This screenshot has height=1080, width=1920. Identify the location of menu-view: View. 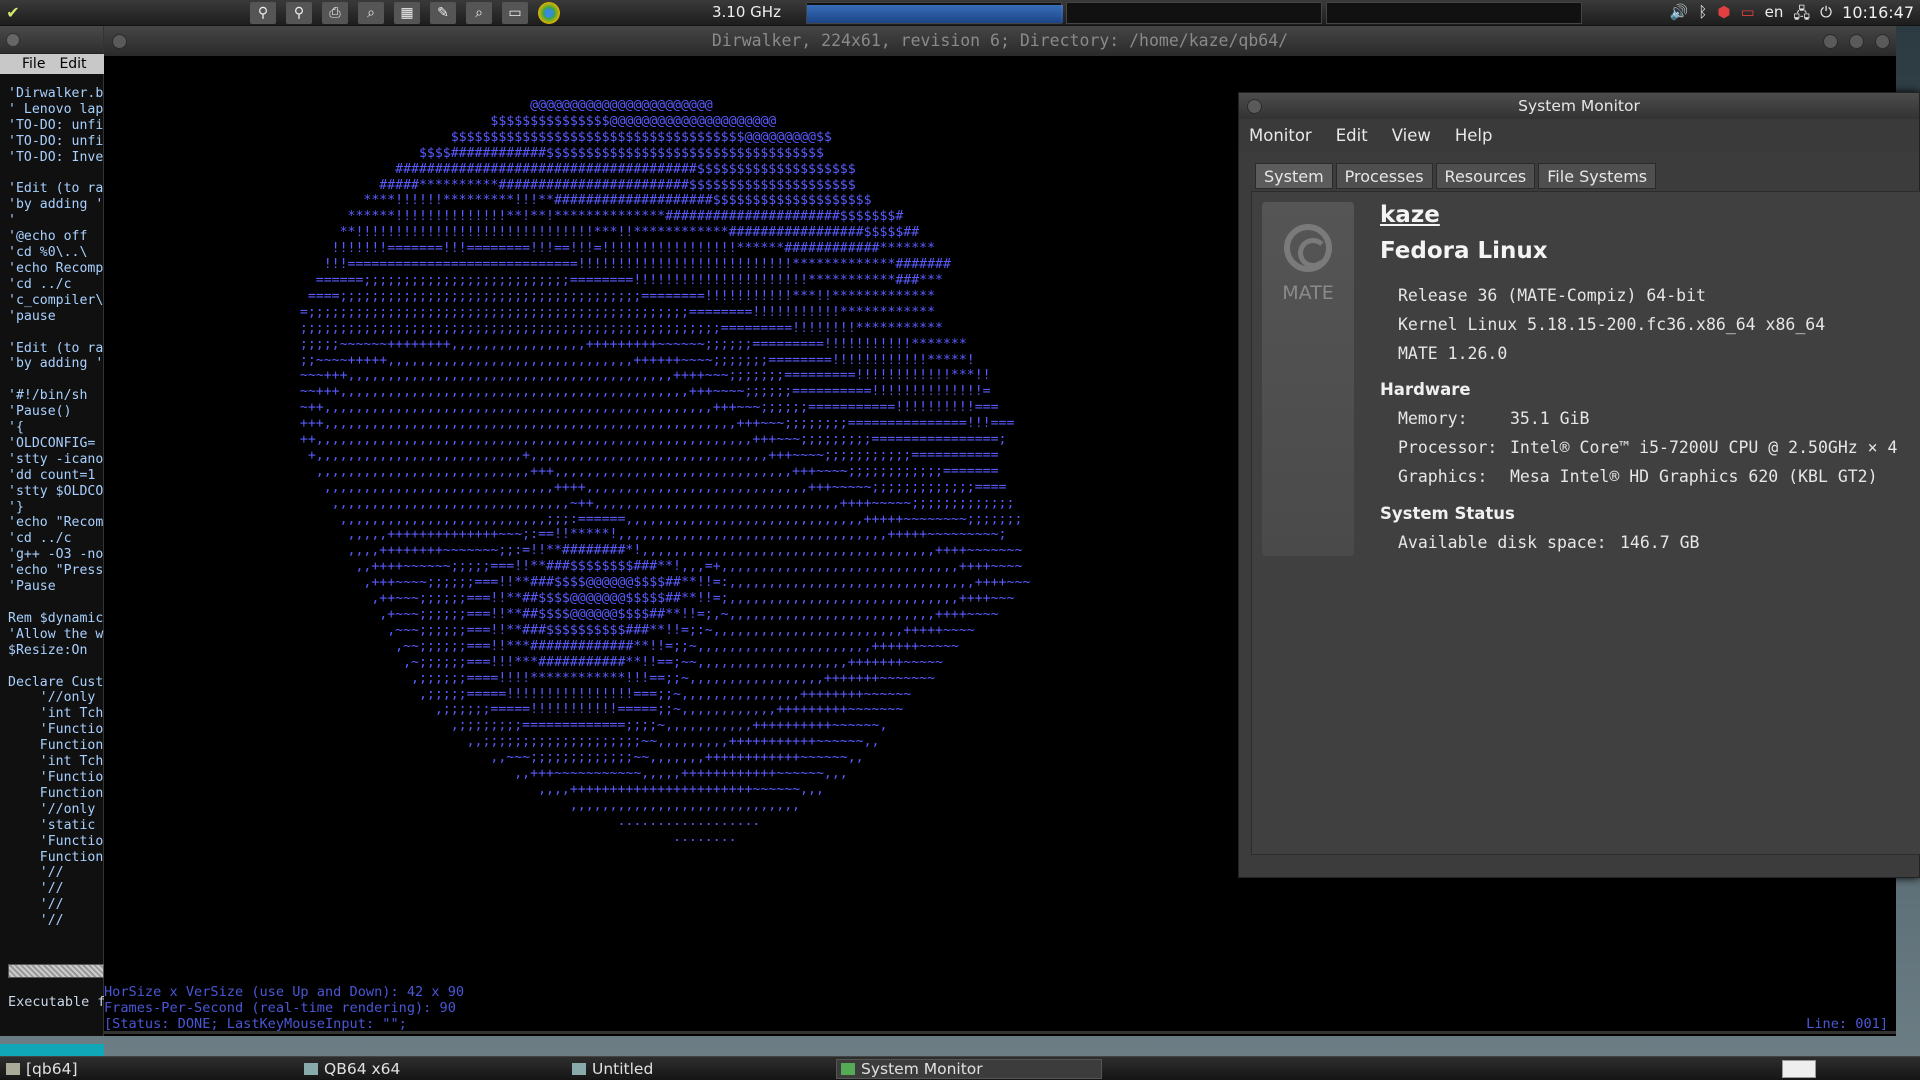
(1411, 135).